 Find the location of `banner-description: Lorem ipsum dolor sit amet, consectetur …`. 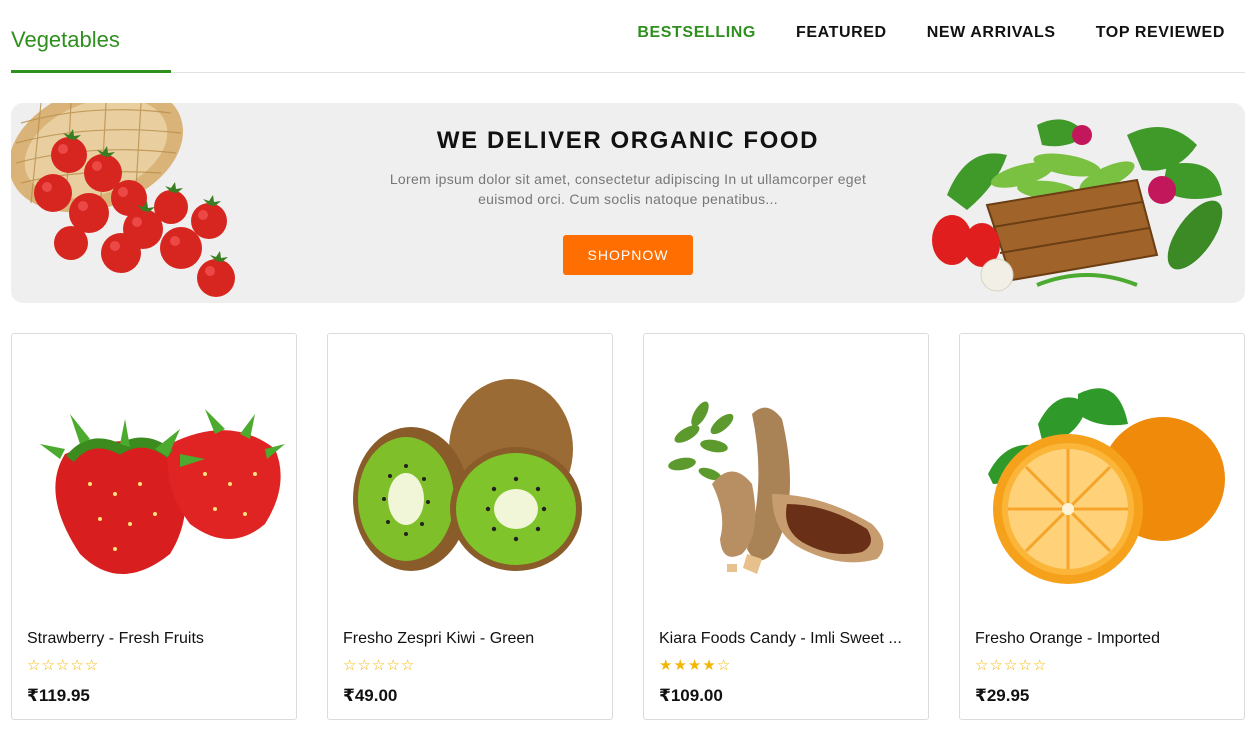

banner-description: Lorem ipsum dolor sit amet, consectetur … is located at coordinates (628, 189).